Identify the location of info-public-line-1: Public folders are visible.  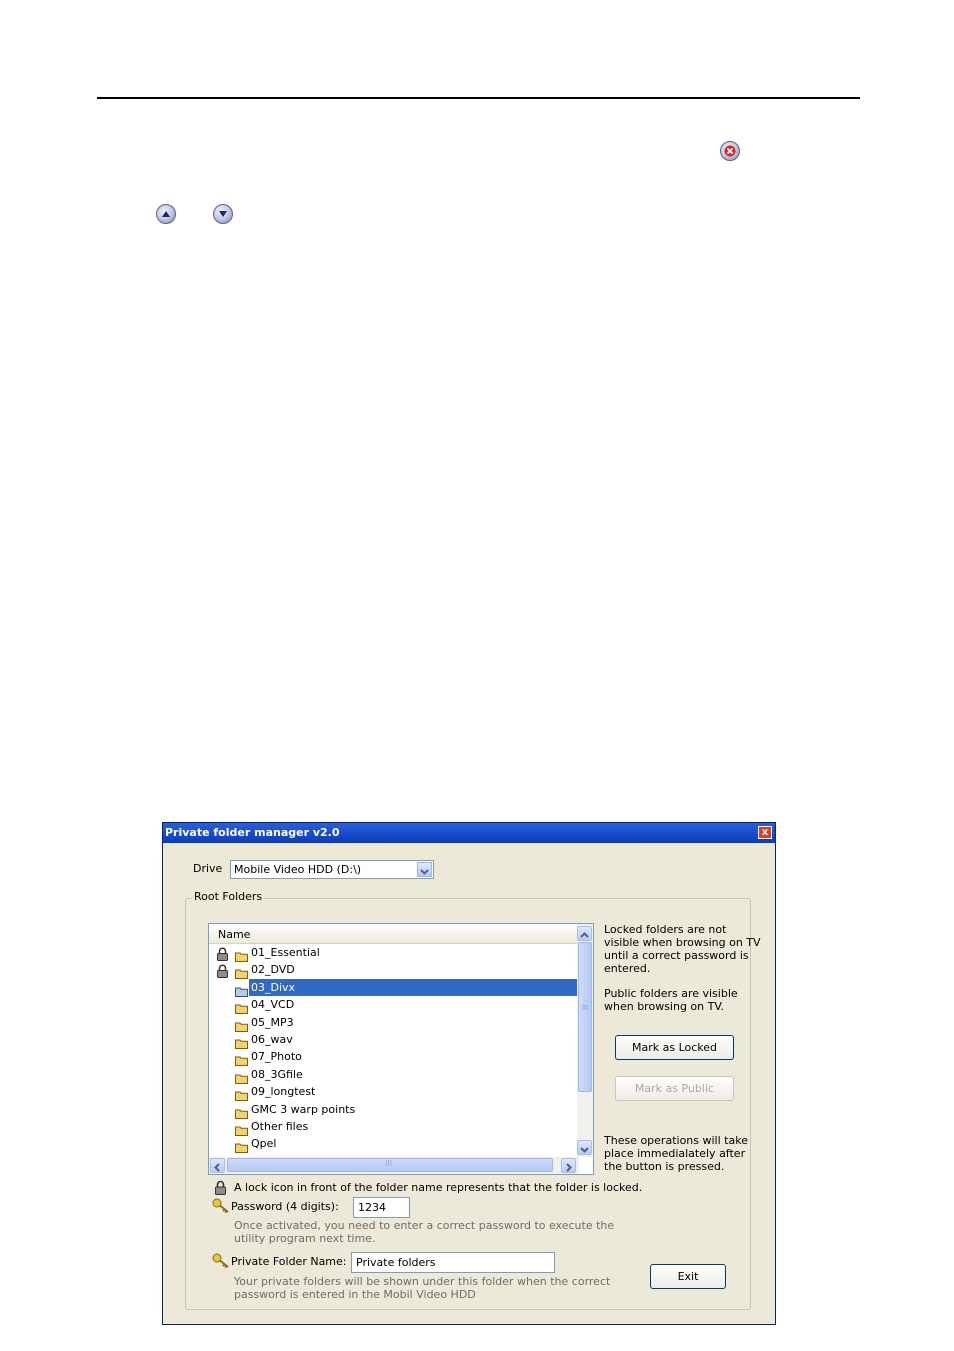
(671, 993).